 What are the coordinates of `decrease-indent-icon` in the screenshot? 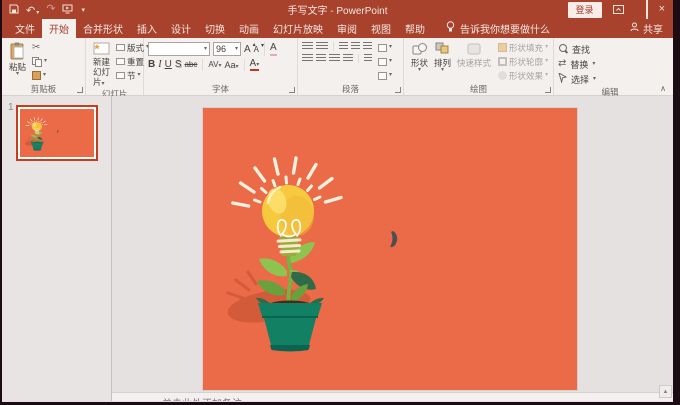 It's located at (343, 46).